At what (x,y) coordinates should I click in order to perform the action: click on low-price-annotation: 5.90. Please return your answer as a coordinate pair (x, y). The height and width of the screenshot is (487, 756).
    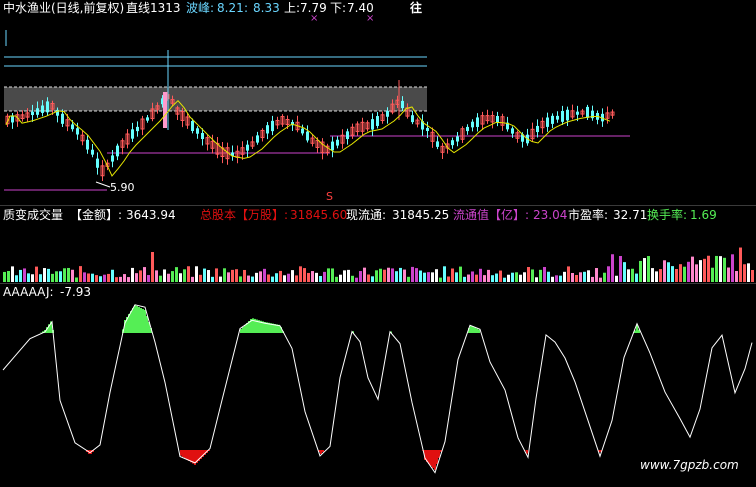
    Looking at the image, I should click on (122, 187).